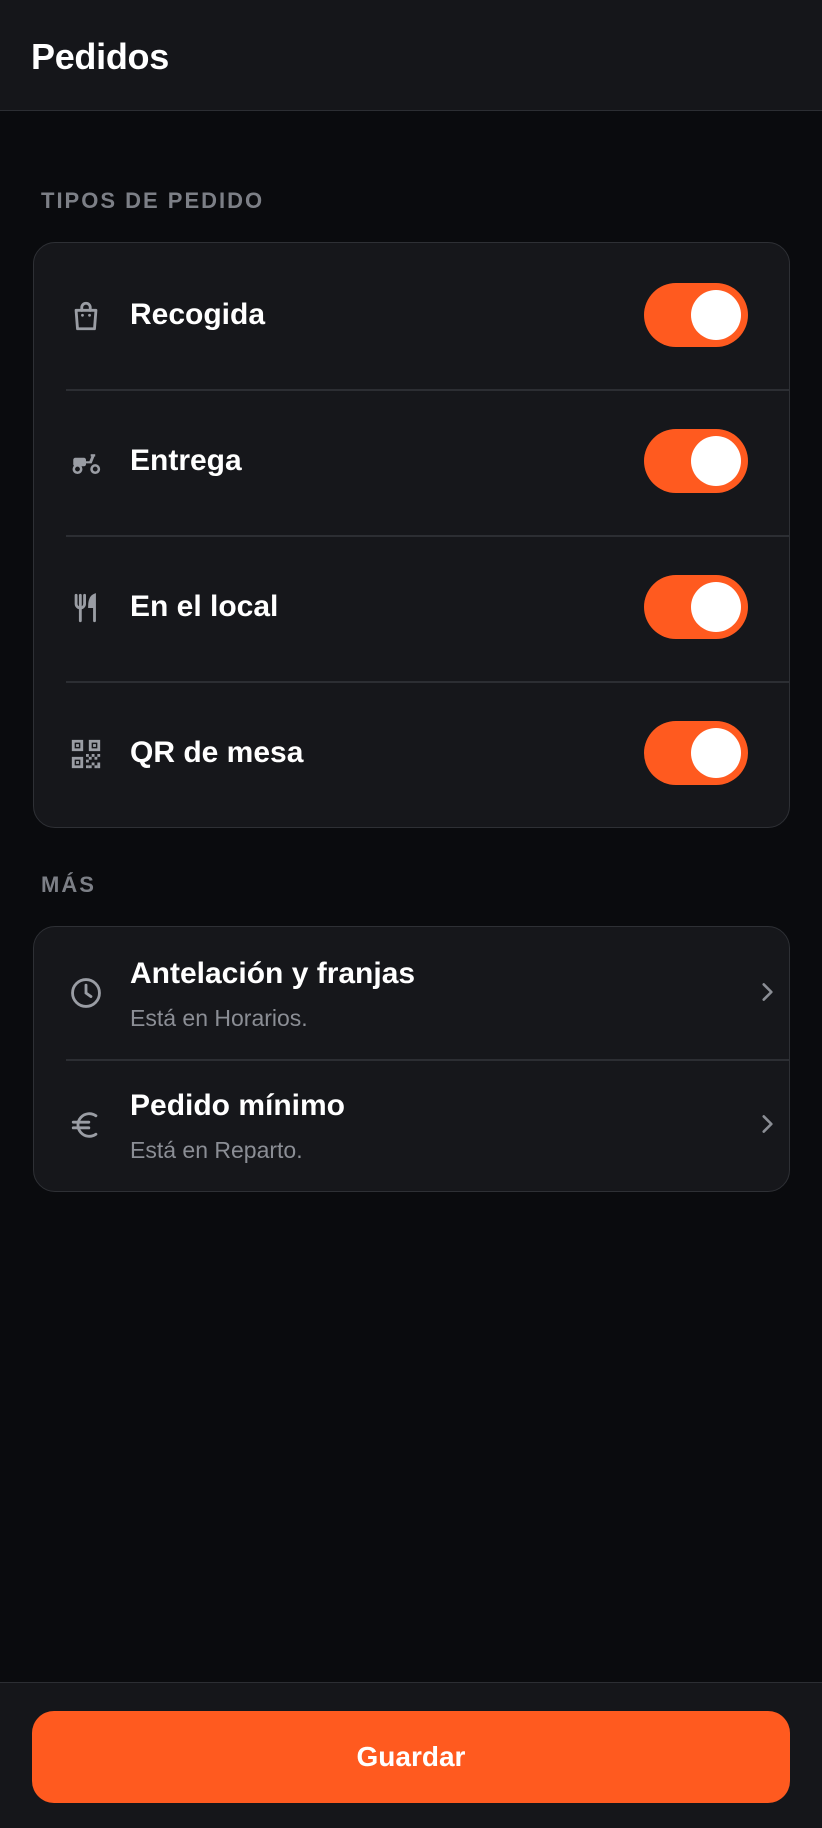 The width and height of the screenshot is (822, 1828). I want to click on order-type-label: En el local, so click(204, 606).